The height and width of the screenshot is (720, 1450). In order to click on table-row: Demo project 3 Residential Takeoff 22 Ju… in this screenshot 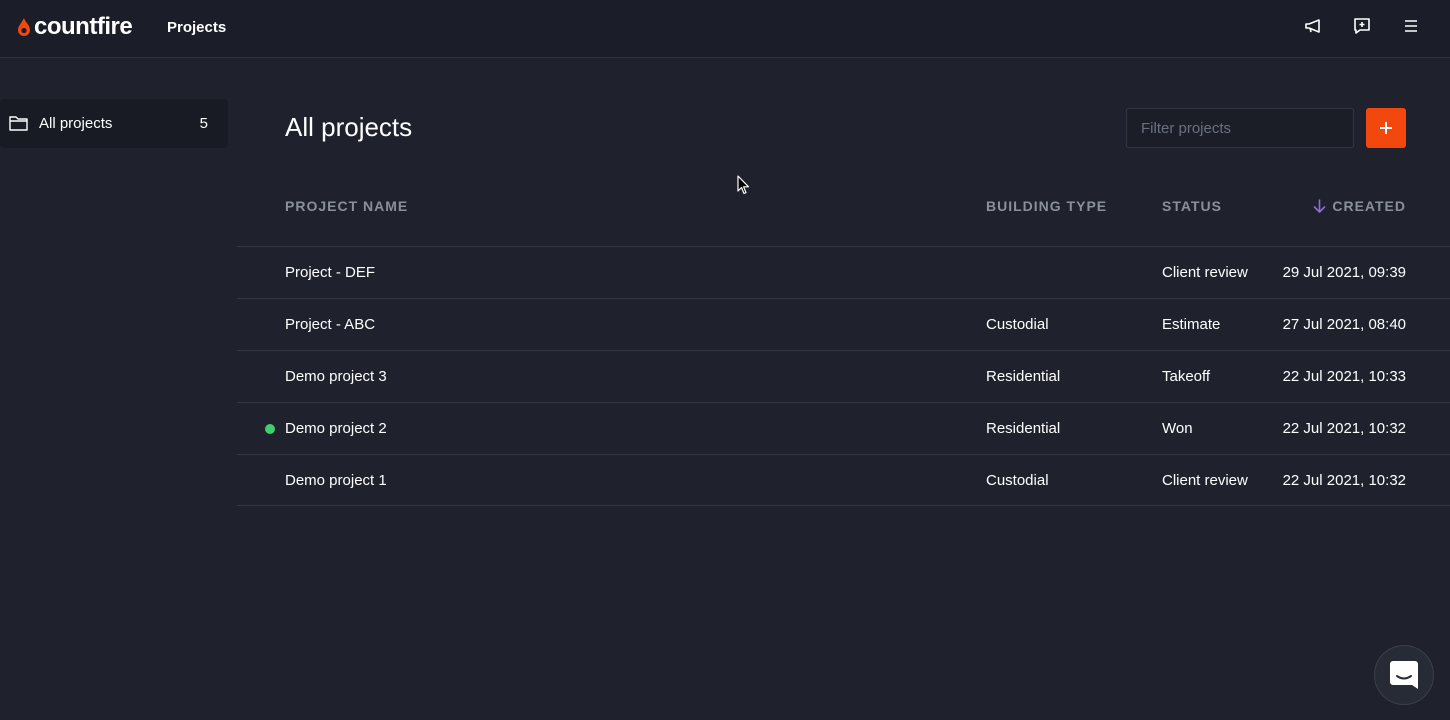, I will do `click(843, 376)`.